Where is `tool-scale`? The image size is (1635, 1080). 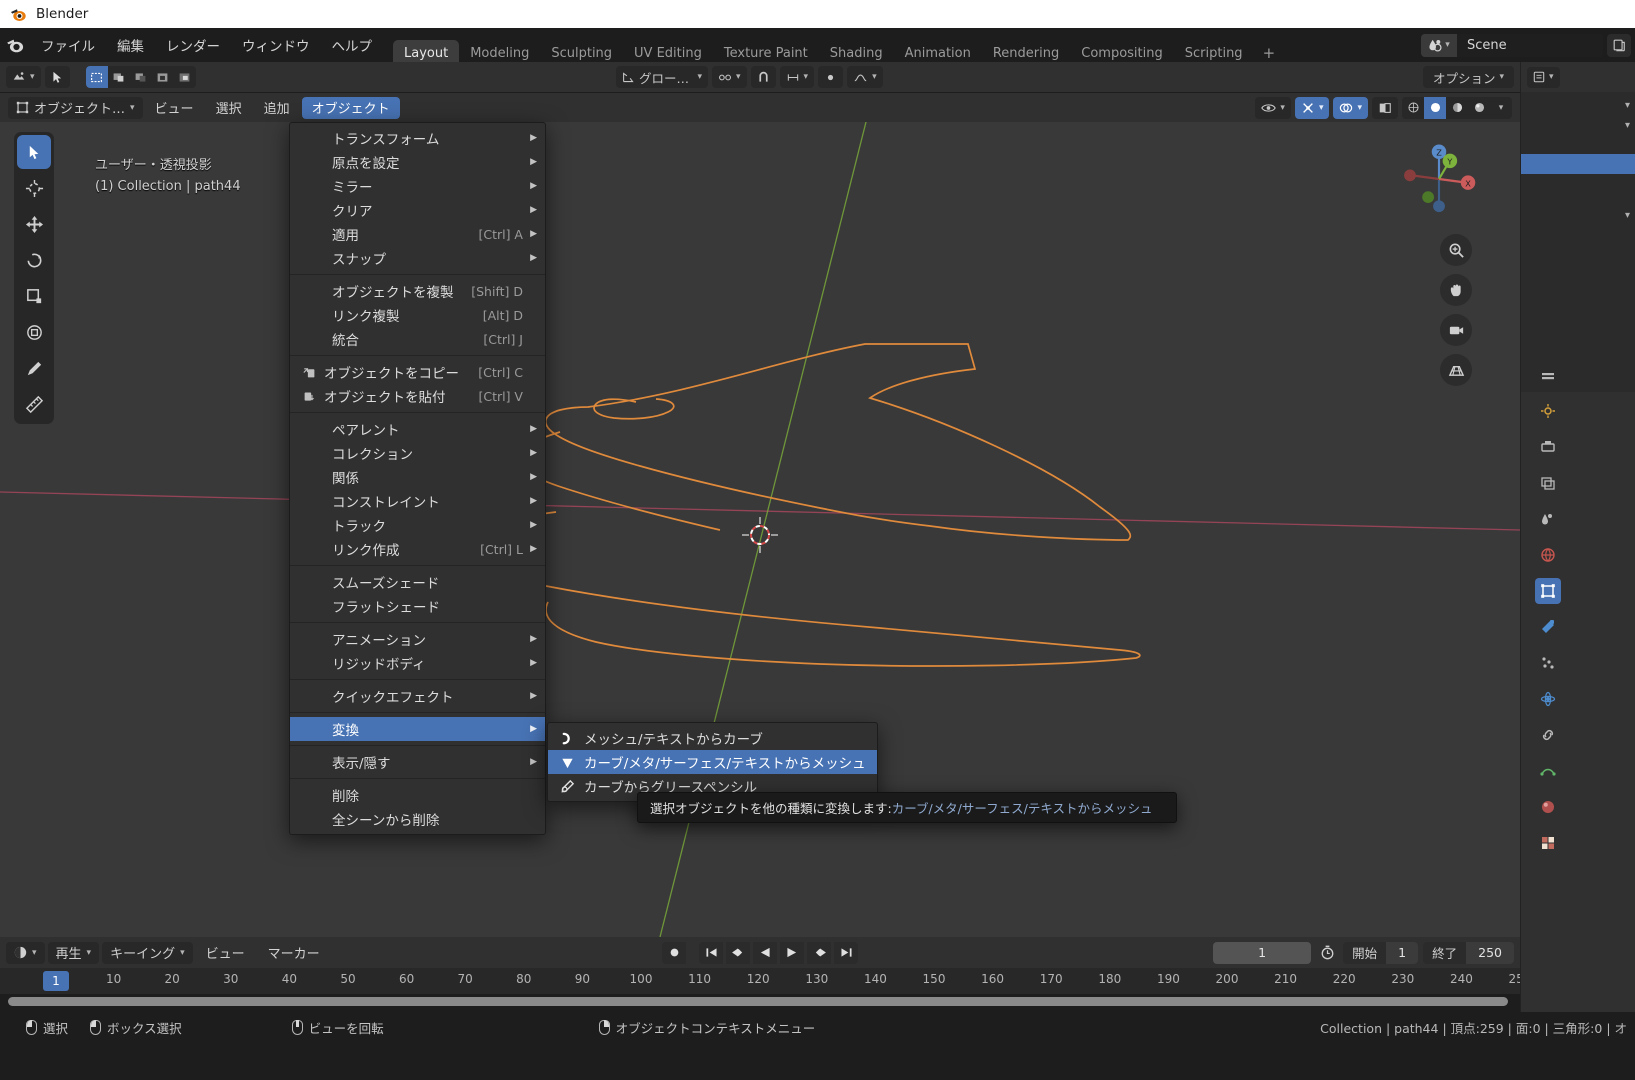
tool-scale is located at coordinates (34, 296).